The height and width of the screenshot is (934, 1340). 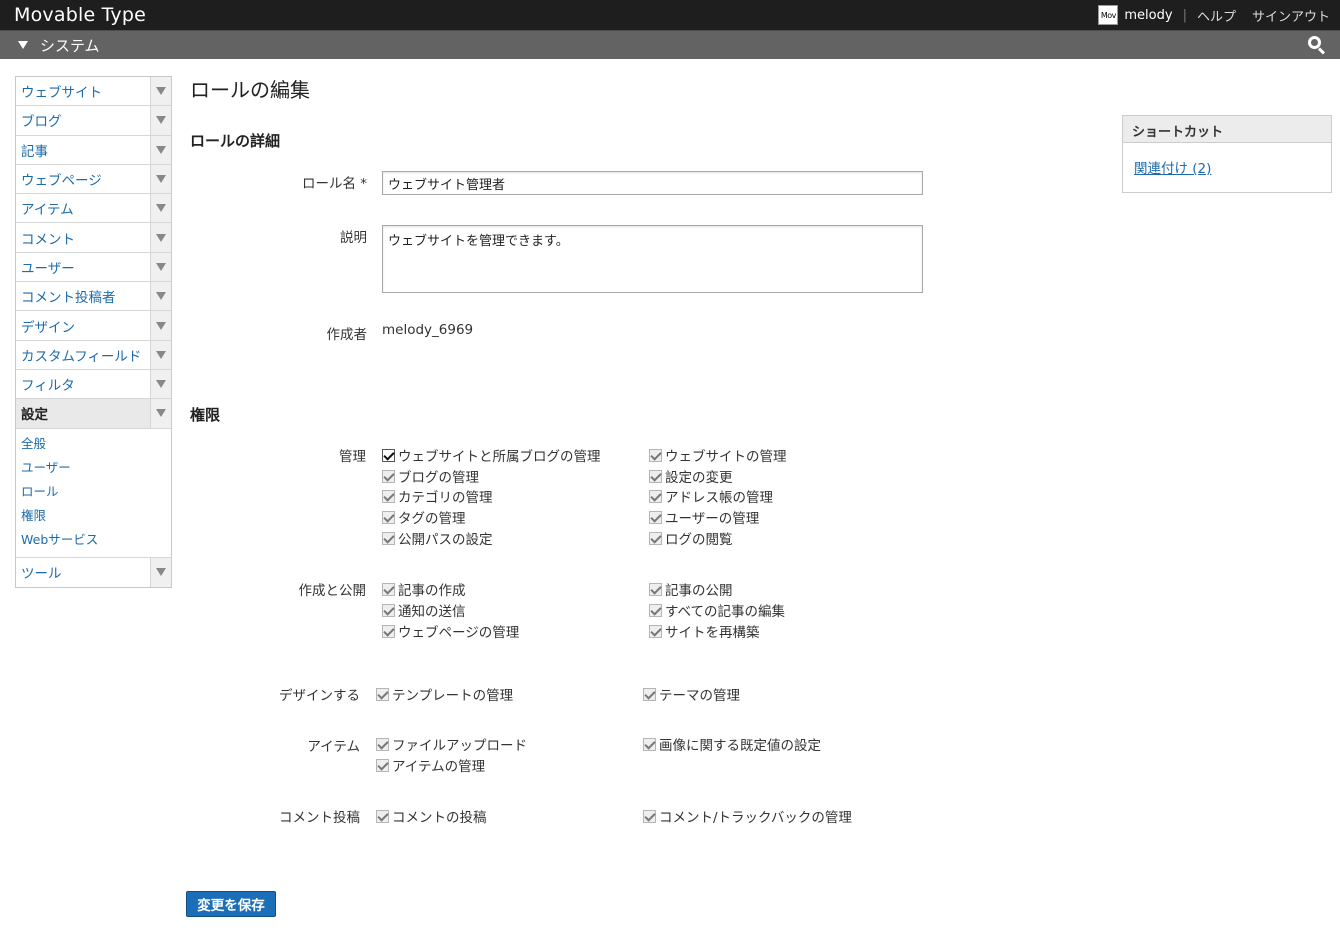 What do you see at coordinates (59, 45) in the screenshot?
I see `scope-selector: システム` at bounding box center [59, 45].